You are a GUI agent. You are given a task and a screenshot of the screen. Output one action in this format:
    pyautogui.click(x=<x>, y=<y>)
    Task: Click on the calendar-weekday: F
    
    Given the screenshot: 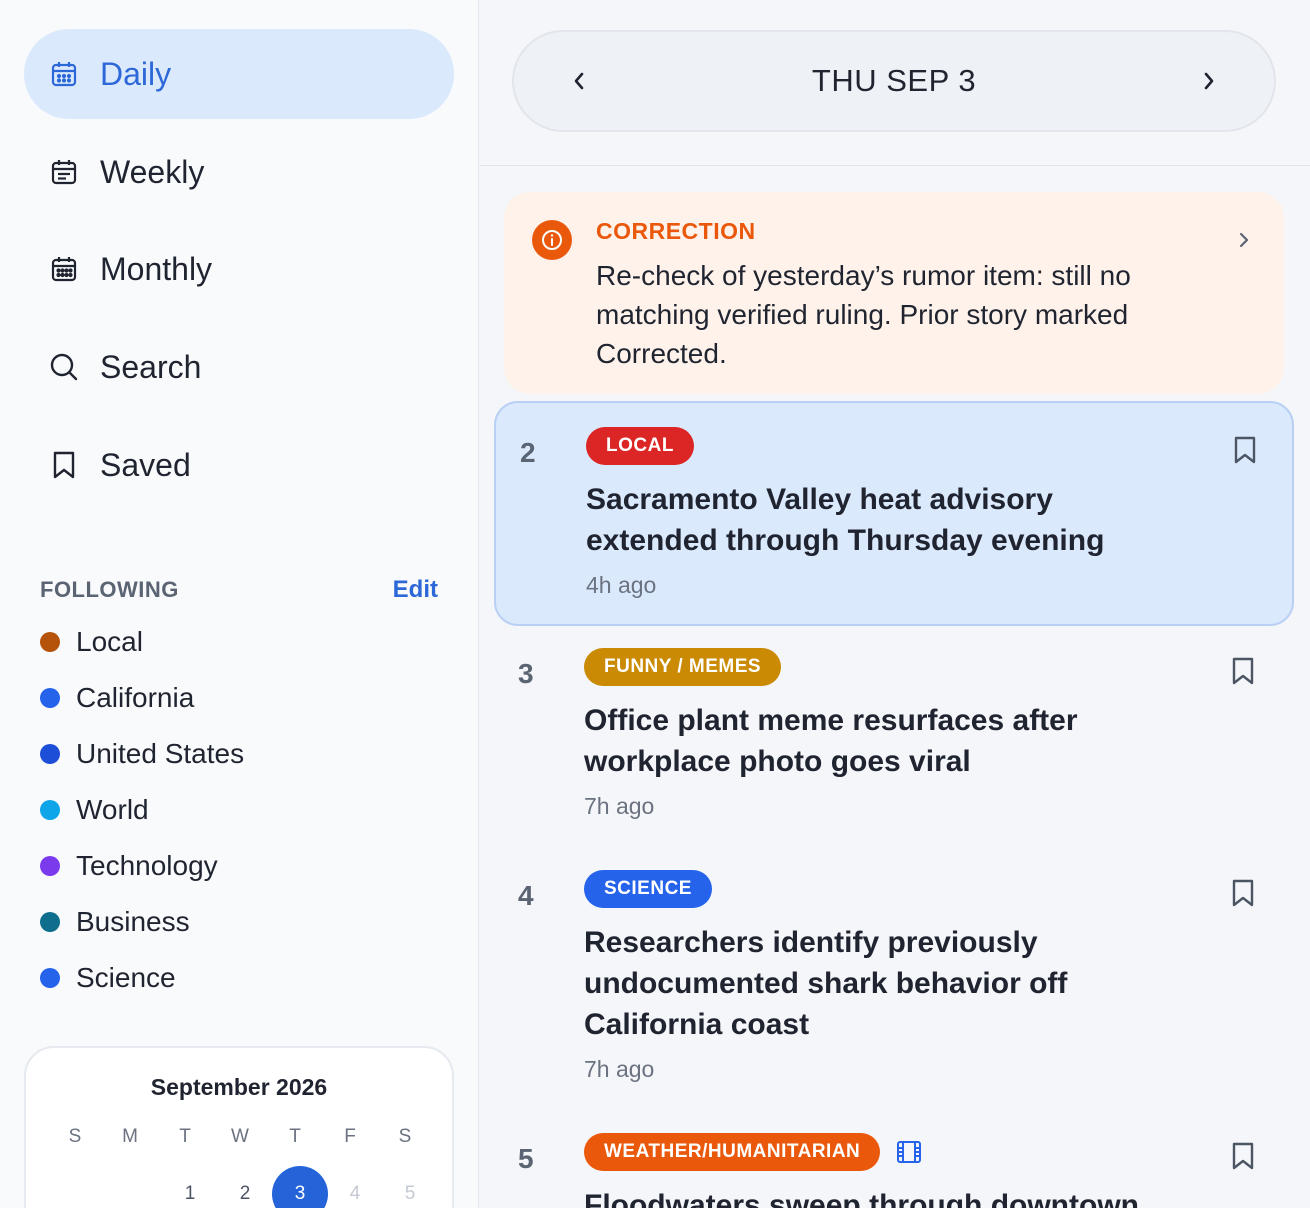 What is the action you would take?
    pyautogui.click(x=350, y=1136)
    